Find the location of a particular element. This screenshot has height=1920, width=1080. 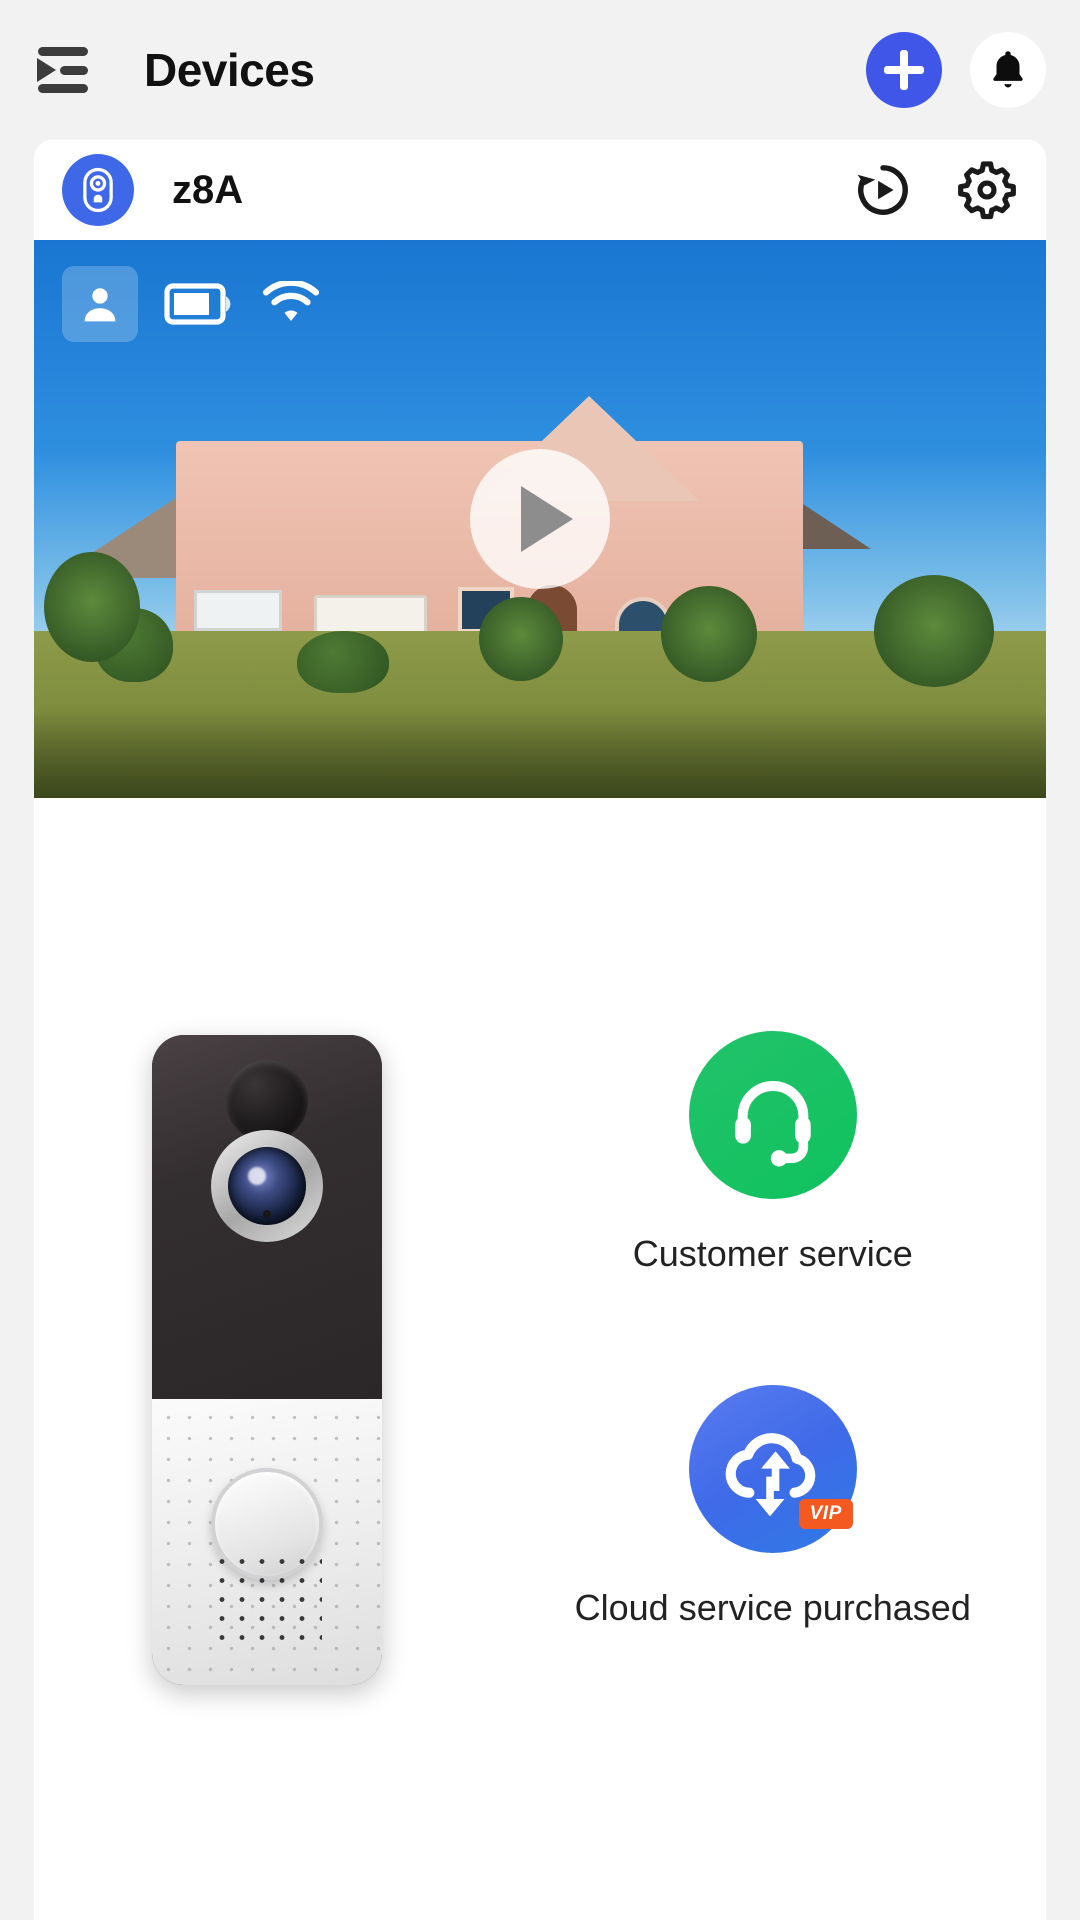

menu-list-icon is located at coordinates (63, 70).